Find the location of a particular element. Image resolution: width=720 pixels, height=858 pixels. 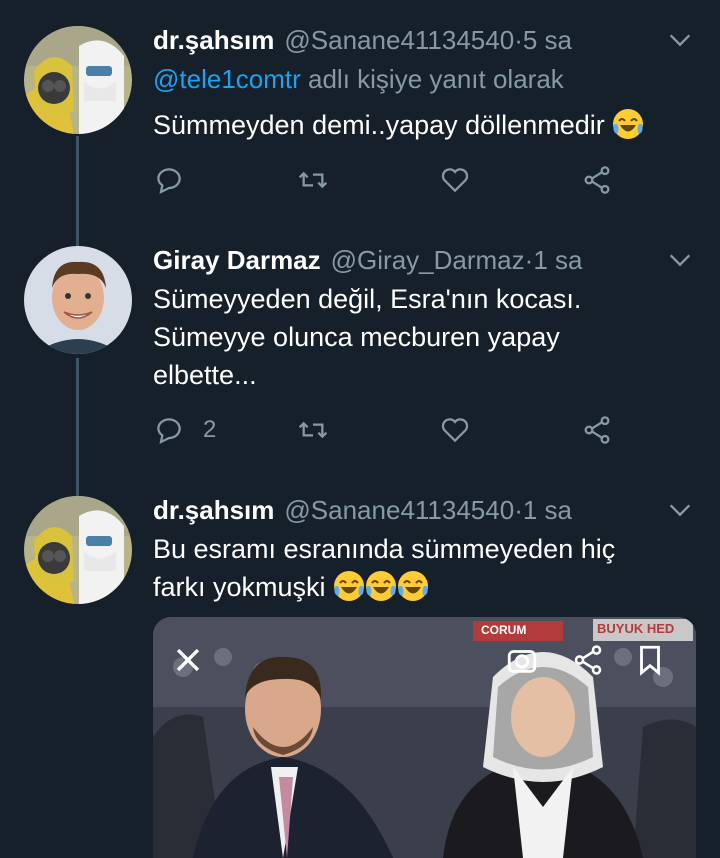

reply-button is located at coordinates (169, 180).